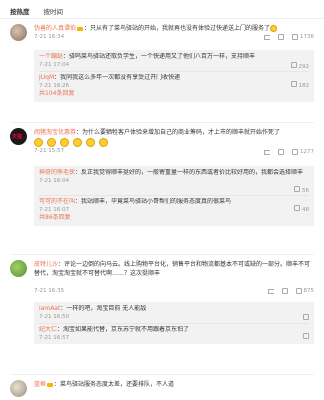 The height and width of the screenshot is (400, 324). Describe the element at coordinates (46, 264) in the screenshot. I see `comment-author: 皮特儿沙` at that location.